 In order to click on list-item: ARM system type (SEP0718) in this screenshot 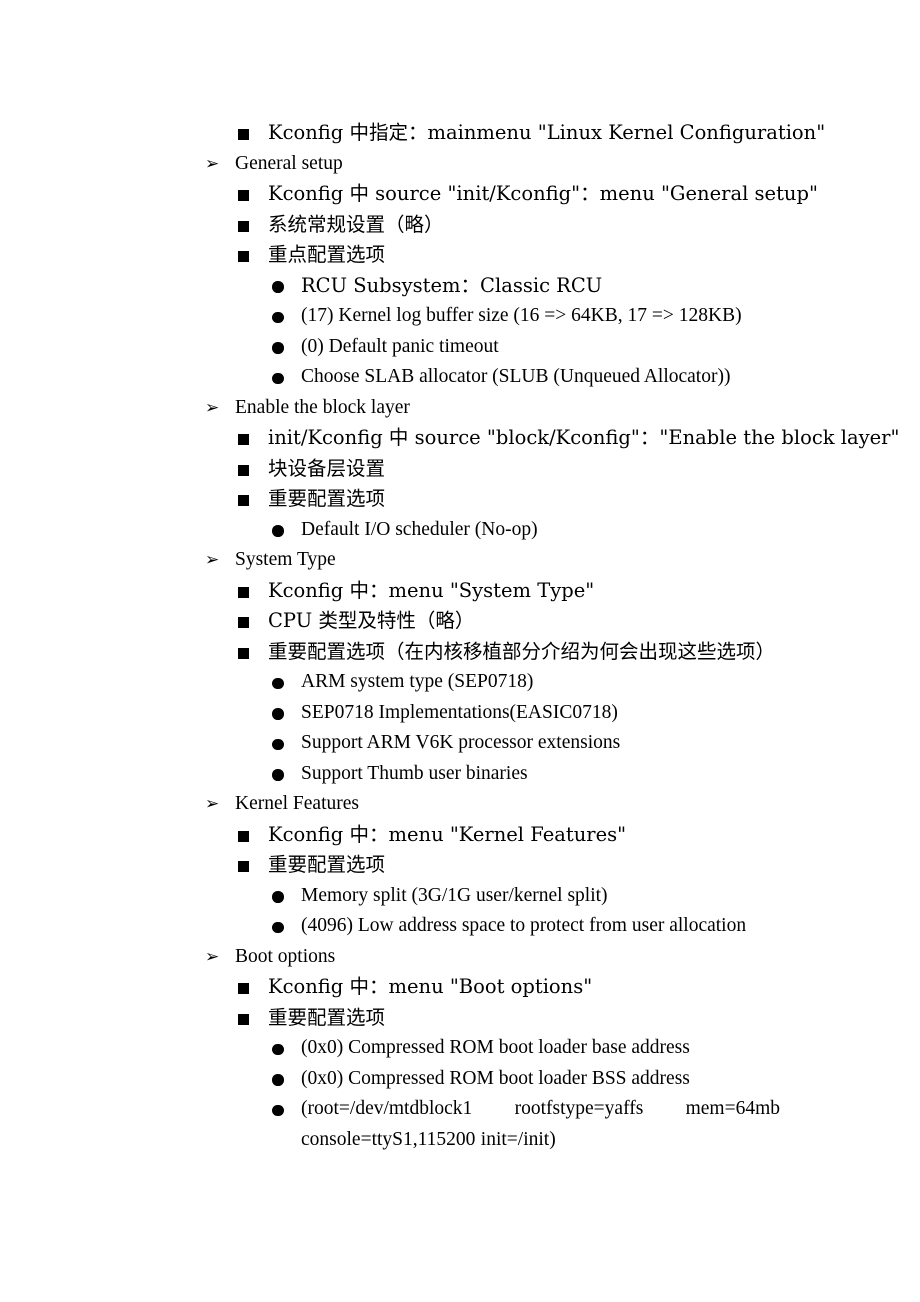, I will do `click(460, 682)`.